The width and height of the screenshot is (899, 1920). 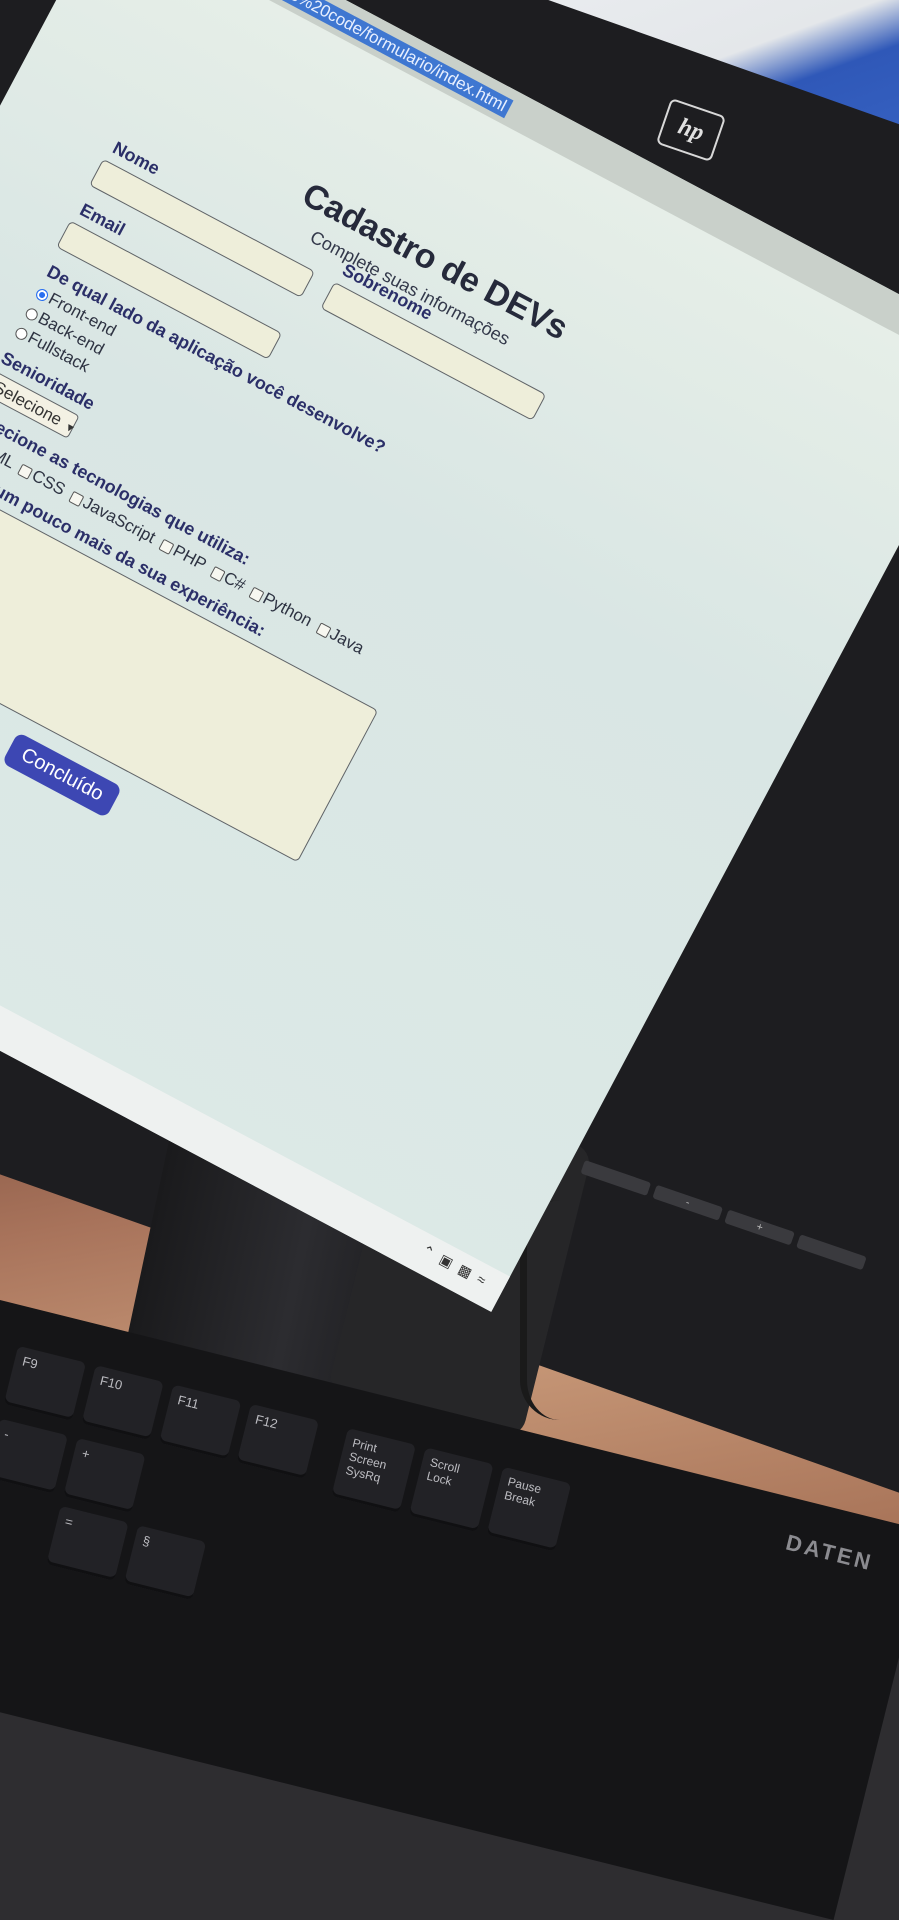 I want to click on key-f10: F10, so click(x=122, y=1403).